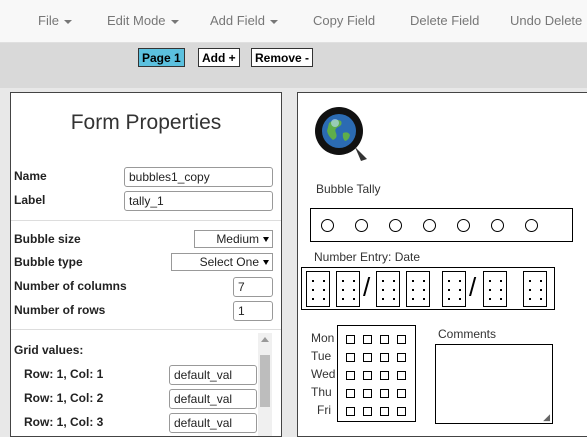  Describe the element at coordinates (49, 350) in the screenshot. I see `grid-values-label: Grid values:` at that location.